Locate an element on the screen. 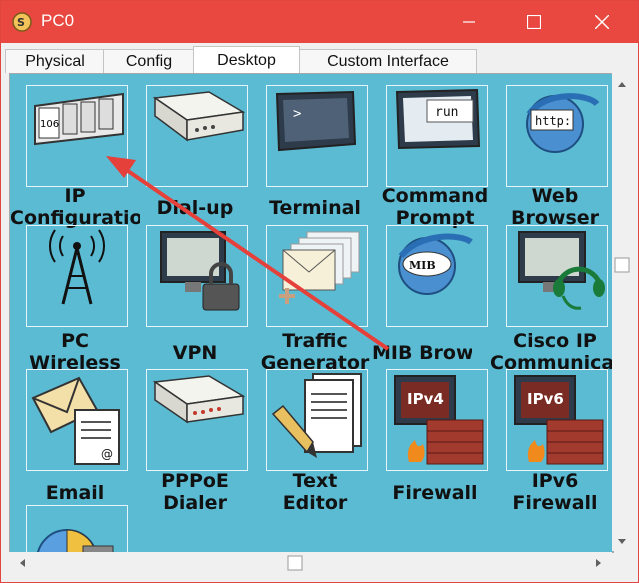 This screenshot has width=639, height=583. svg-text: IPv4 is located at coordinates (425, 399).